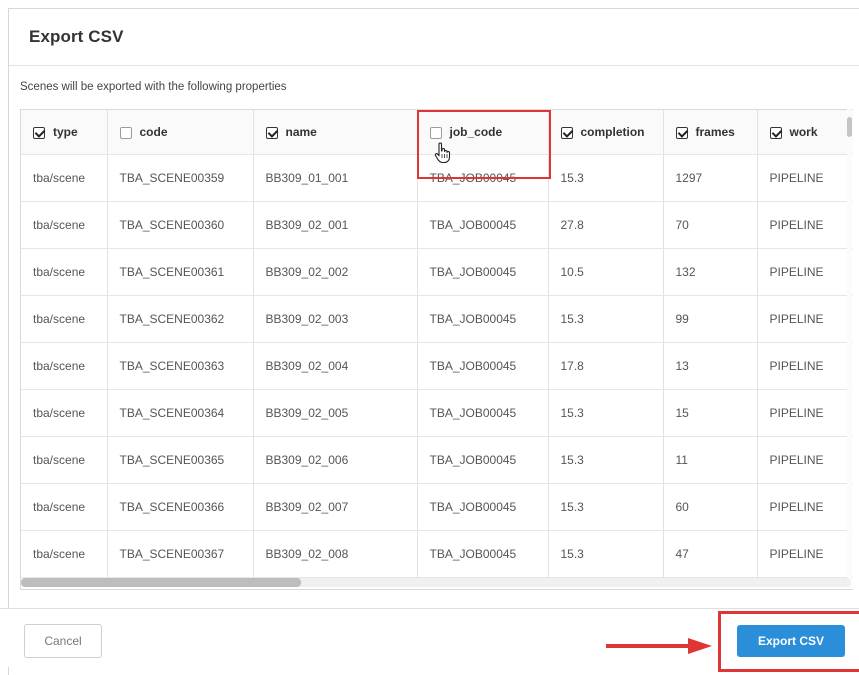 The height and width of the screenshot is (675, 859). Describe the element at coordinates (606, 366) in the screenshot. I see `table-cell-completion: 17.8` at that location.